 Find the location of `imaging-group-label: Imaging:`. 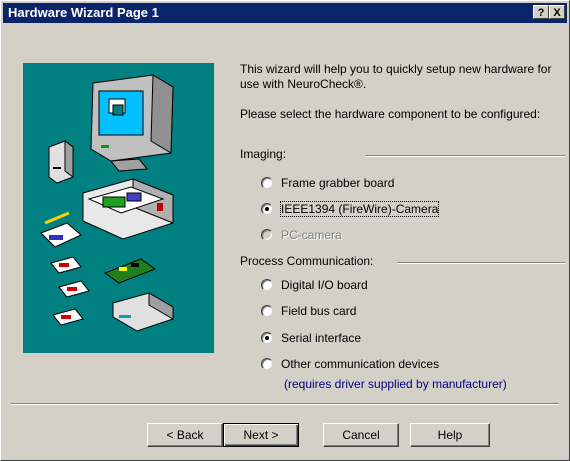

imaging-group-label: Imaging: is located at coordinates (263, 154).